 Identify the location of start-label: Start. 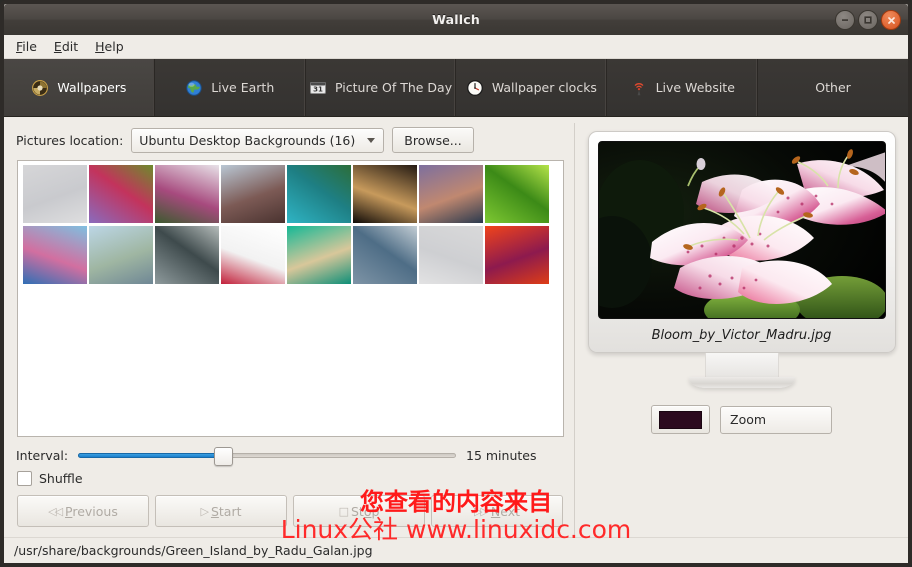
(226, 511).